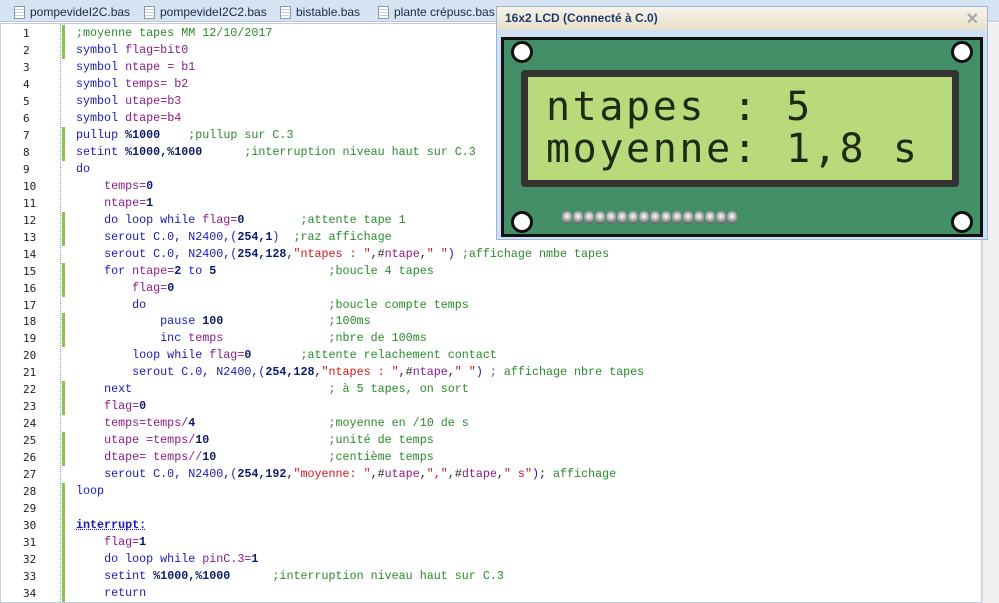 This screenshot has height=603, width=999. What do you see at coordinates (481, 305) in the screenshot?
I see `code-line: 17 do ;boucle compte temps` at bounding box center [481, 305].